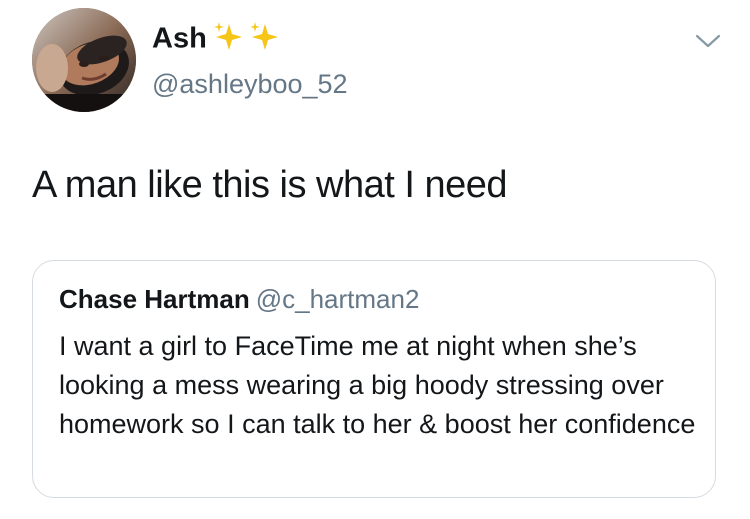  I want to click on author-block: Ash @ashleyboo_52, so click(250, 60).